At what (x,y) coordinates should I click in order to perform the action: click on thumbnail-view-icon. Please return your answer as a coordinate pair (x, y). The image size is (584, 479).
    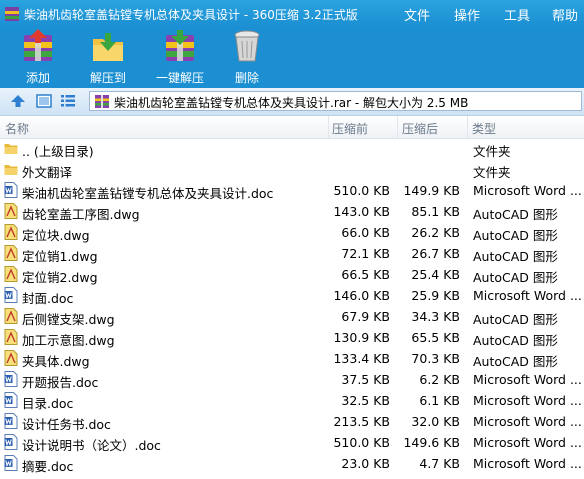
    Looking at the image, I should click on (44, 101).